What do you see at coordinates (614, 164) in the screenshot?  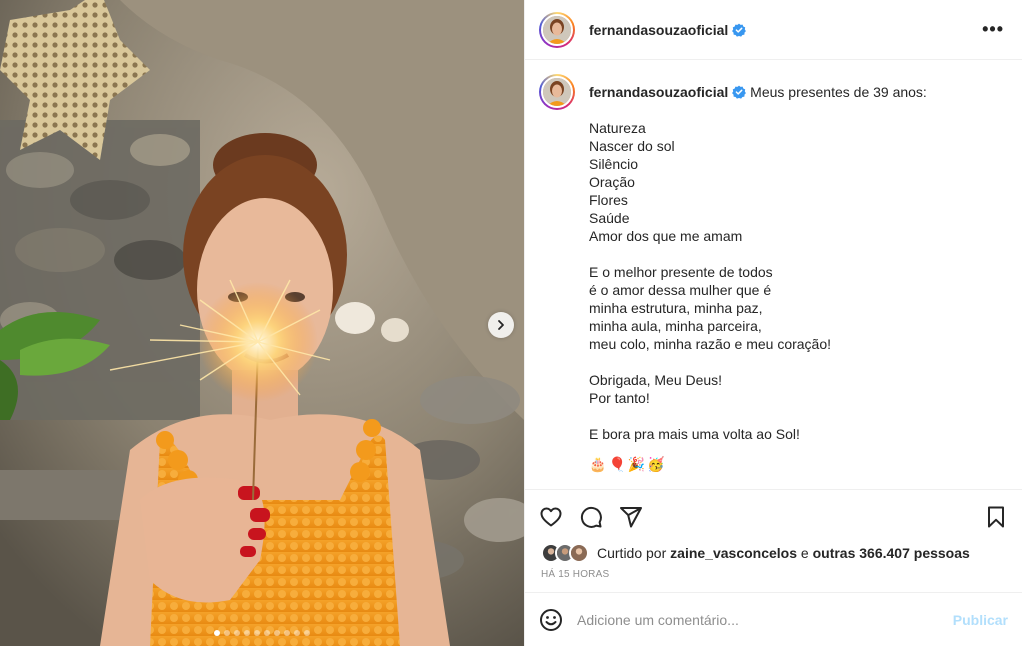 I see `caption-line: Silêncio` at bounding box center [614, 164].